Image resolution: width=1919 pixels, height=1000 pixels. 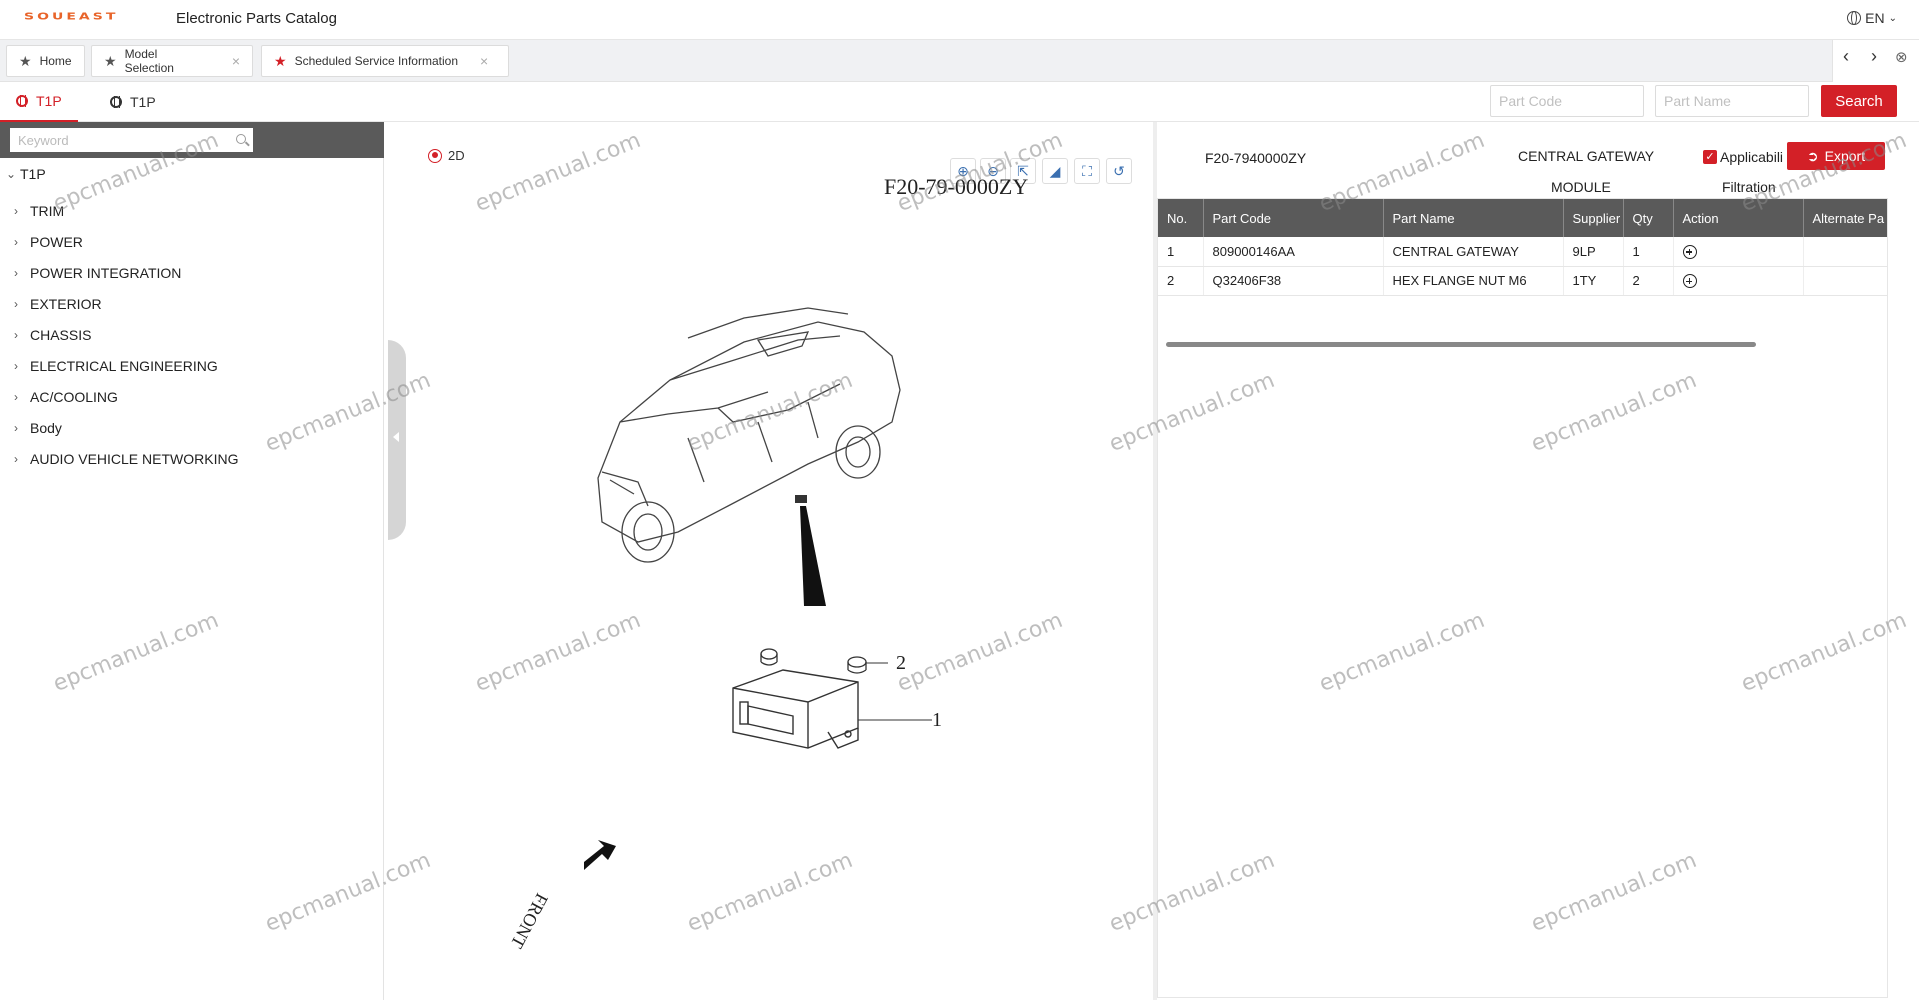 I want to click on cell-part-name: HEX FLANGE NUT M6, so click(x=1473, y=281).